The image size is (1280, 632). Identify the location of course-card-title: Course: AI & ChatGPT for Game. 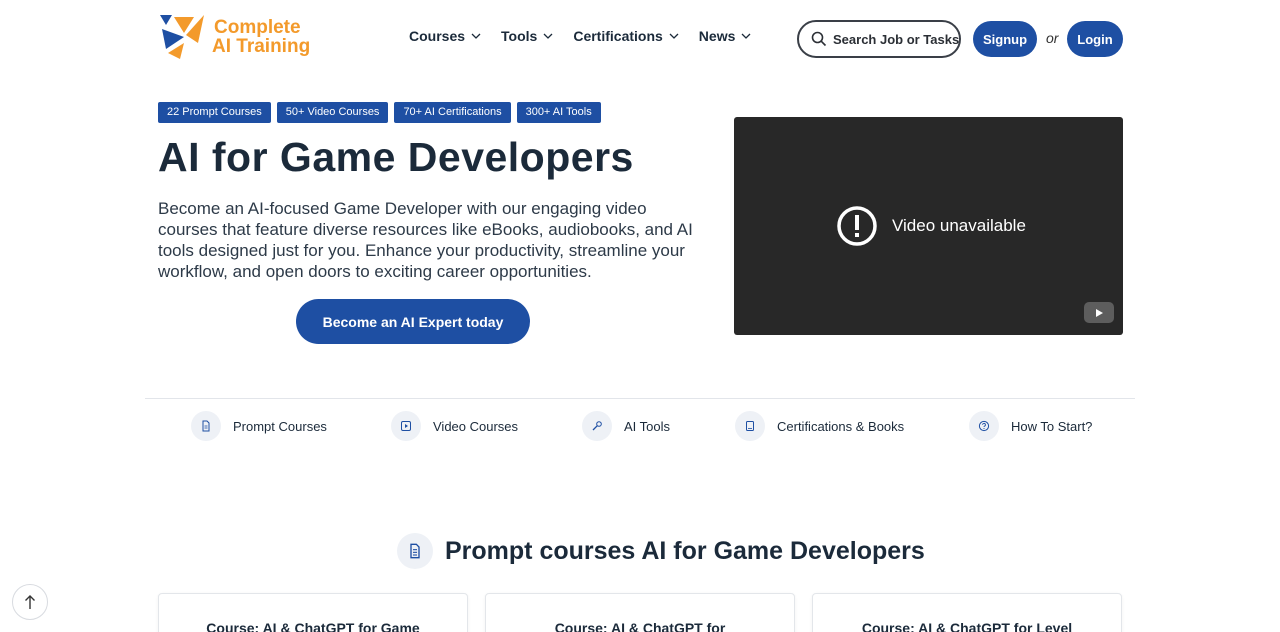
(313, 626).